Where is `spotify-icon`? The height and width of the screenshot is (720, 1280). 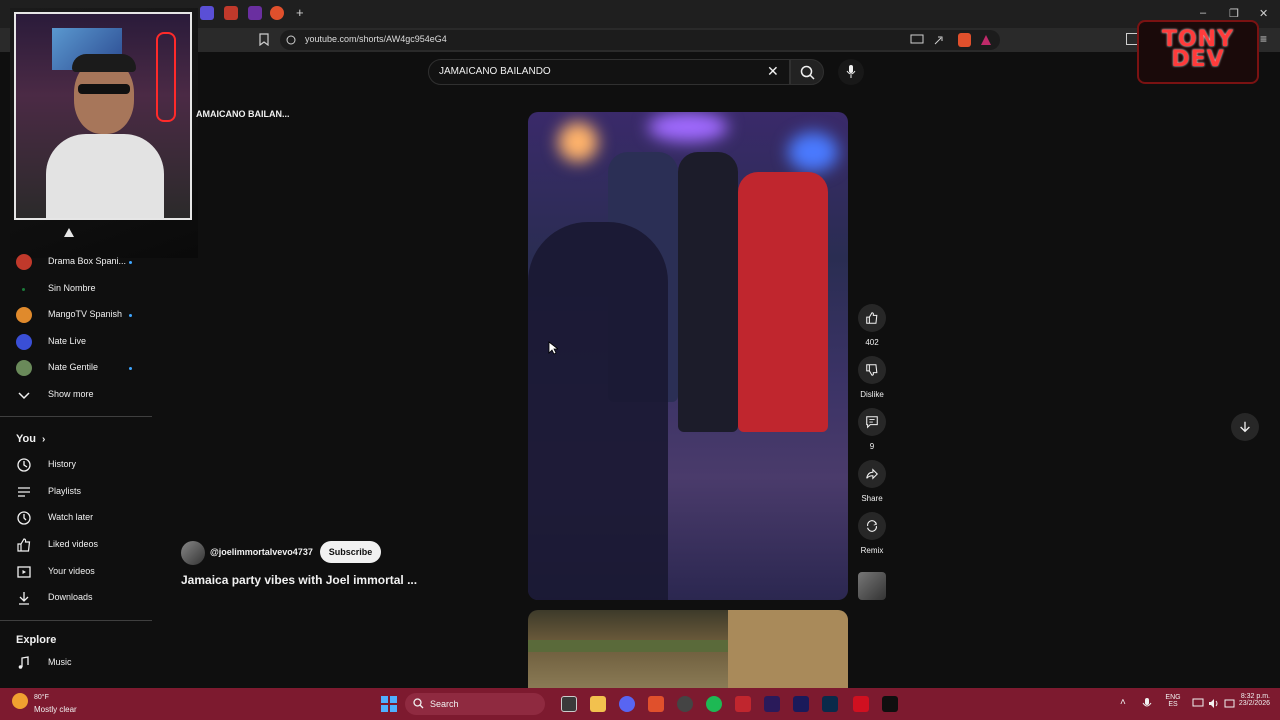 spotify-icon is located at coordinates (714, 704).